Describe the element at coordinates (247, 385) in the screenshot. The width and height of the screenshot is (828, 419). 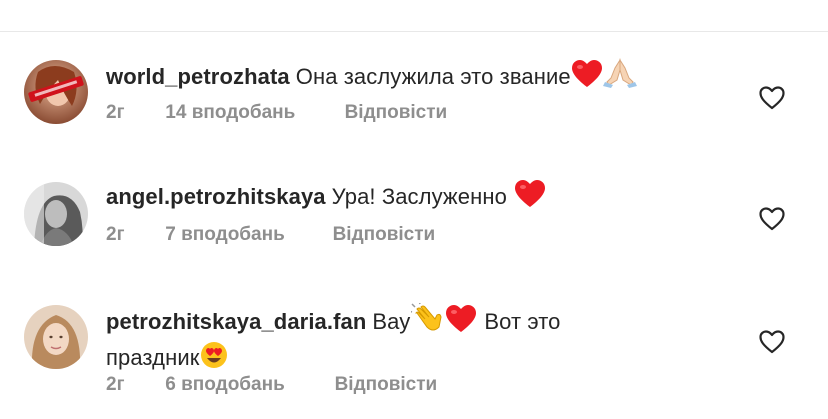
I see `likes-count: 6 вподобань` at that location.